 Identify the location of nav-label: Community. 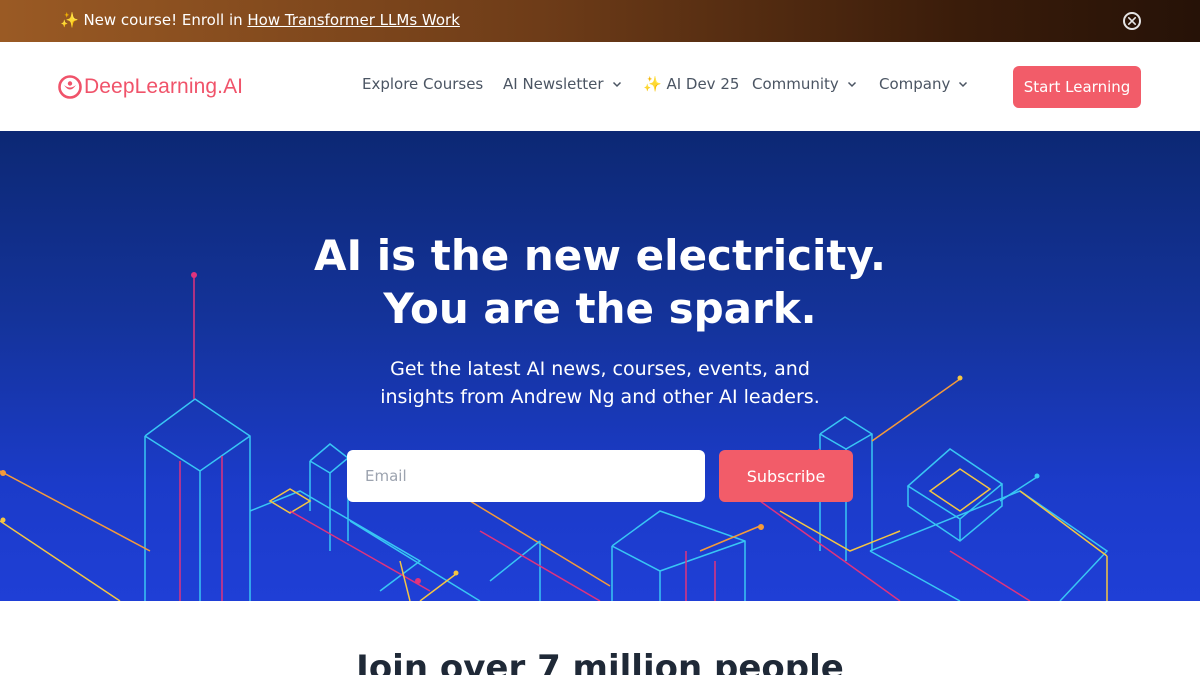
(795, 84).